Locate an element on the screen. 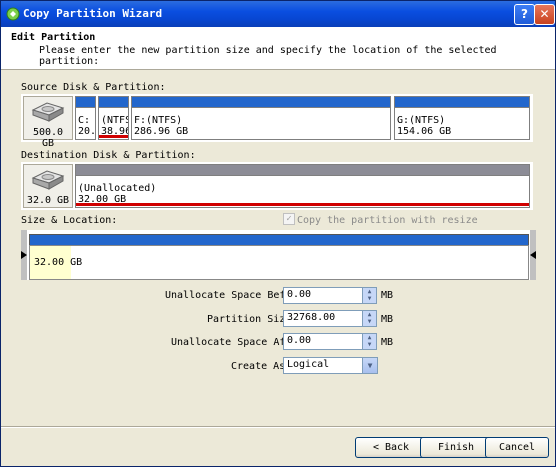  partition-size-input: 32768.00 ▲ ▼ is located at coordinates (330, 318).